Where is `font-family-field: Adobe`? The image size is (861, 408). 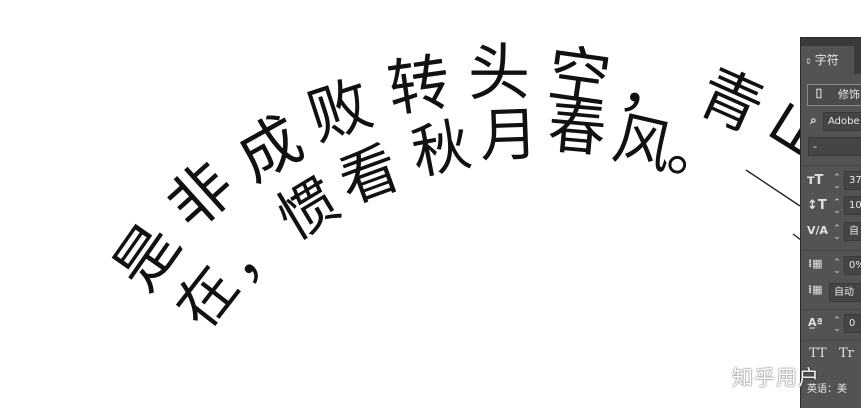 font-family-field: Adobe is located at coordinates (842, 121).